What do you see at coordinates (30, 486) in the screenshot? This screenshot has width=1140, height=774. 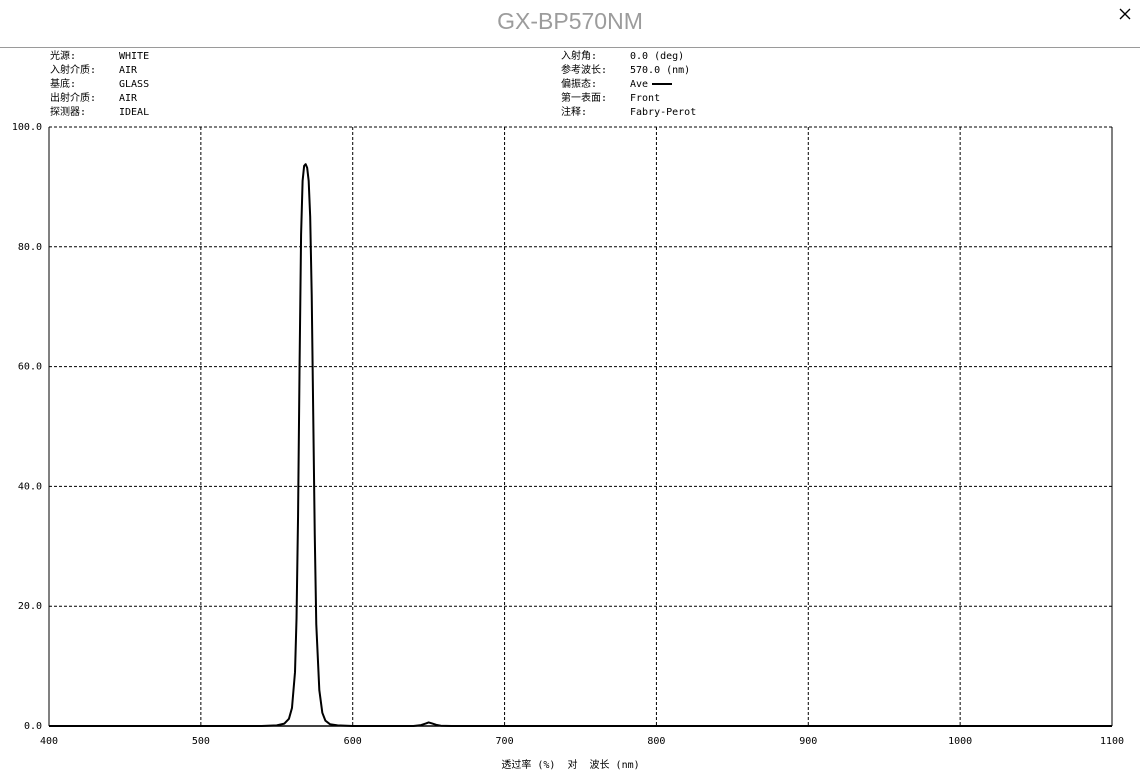 I see `y-tick-label: 40.0` at bounding box center [30, 486].